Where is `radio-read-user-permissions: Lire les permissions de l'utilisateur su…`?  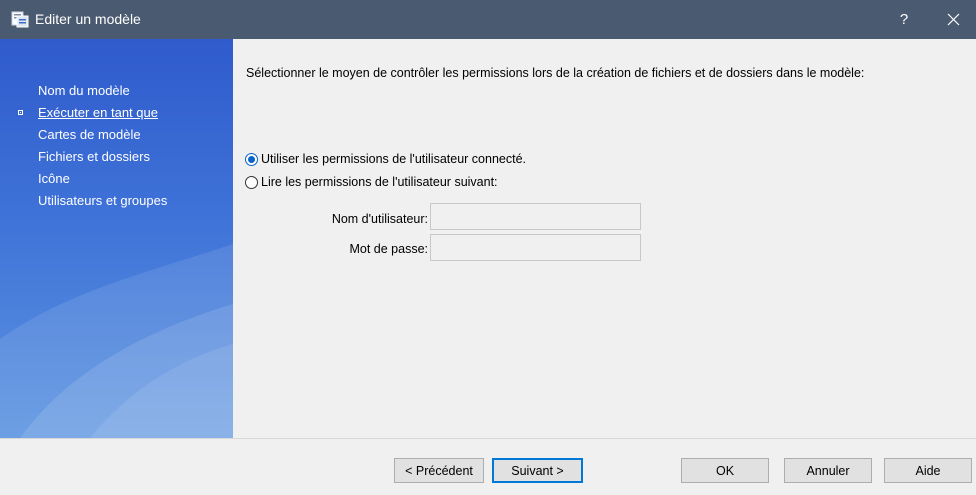 radio-read-user-permissions: Lire les permissions de l'utilisateur su… is located at coordinates (371, 182).